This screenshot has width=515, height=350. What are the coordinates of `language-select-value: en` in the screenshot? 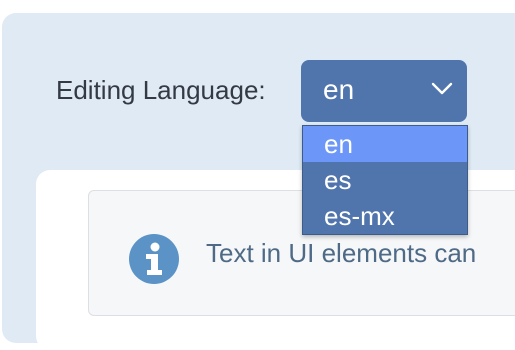 It's located at (339, 89).